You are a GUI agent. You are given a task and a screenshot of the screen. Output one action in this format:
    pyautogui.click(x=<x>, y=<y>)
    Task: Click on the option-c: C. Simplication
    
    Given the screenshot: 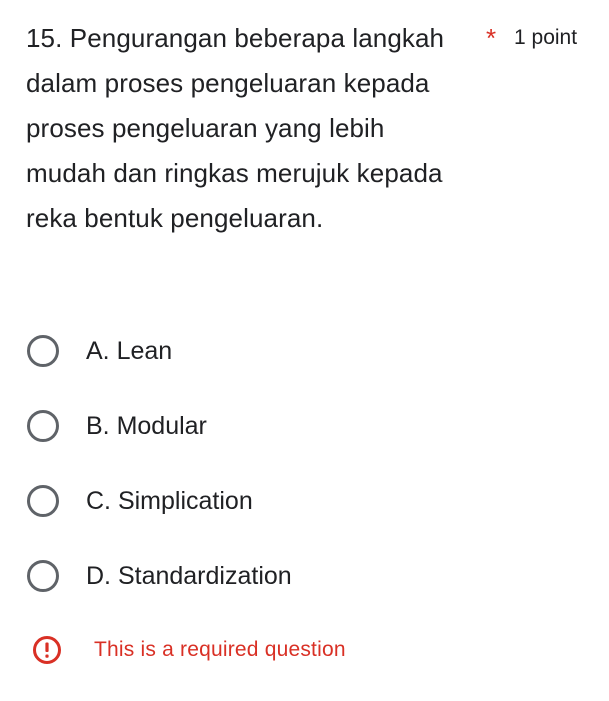 What is the action you would take?
    pyautogui.click(x=139, y=501)
    